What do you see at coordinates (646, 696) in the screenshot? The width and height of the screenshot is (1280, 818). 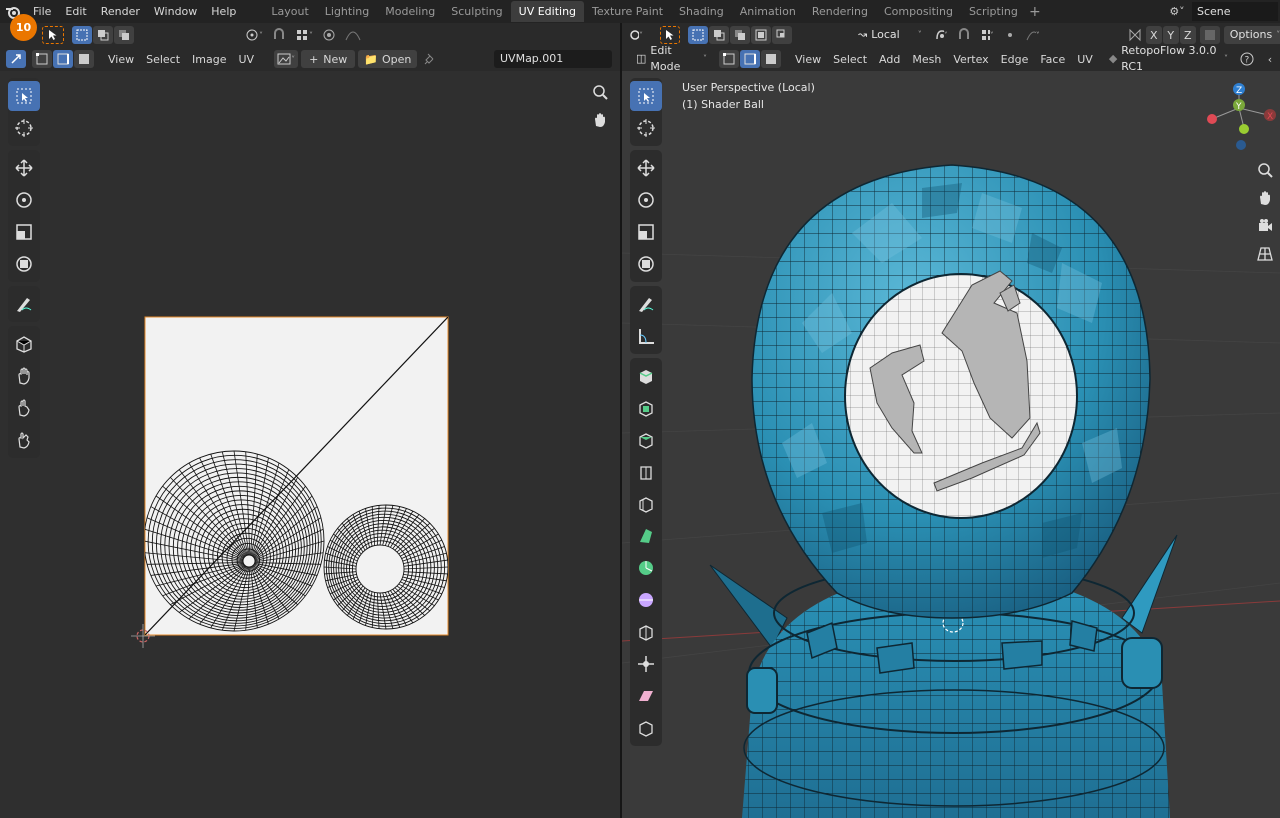 I see `shear-icon` at bounding box center [646, 696].